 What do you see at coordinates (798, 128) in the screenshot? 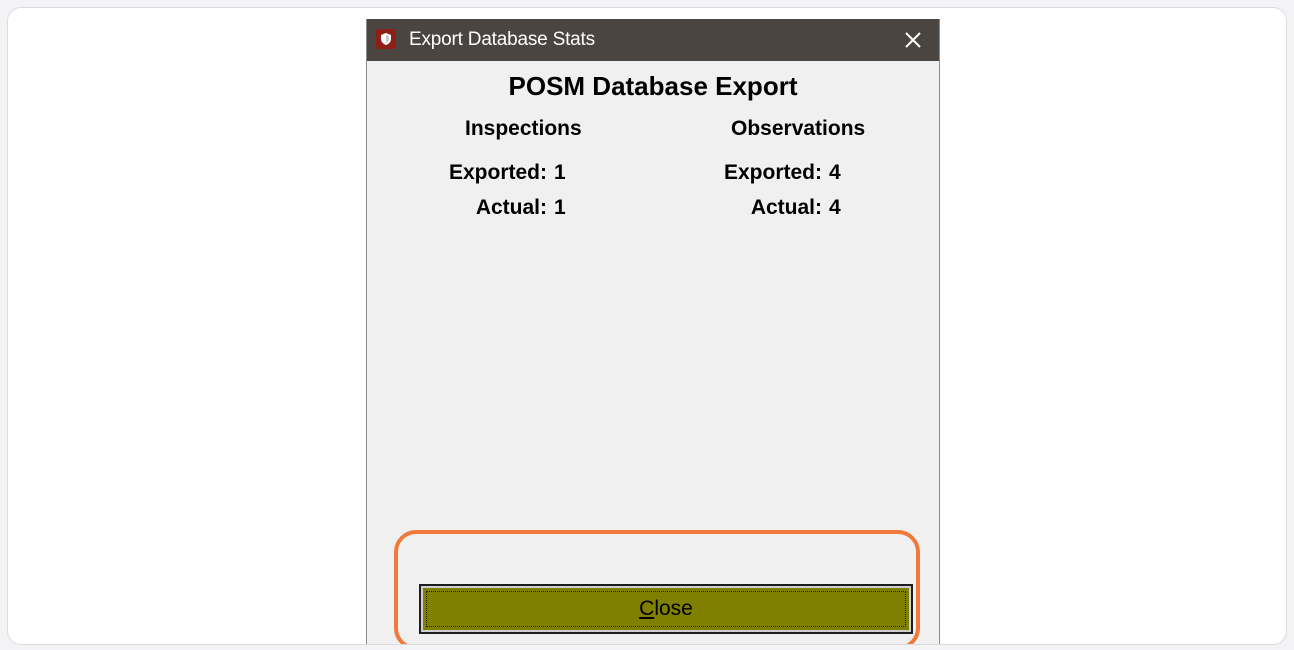
I see `observations-header: Observations` at bounding box center [798, 128].